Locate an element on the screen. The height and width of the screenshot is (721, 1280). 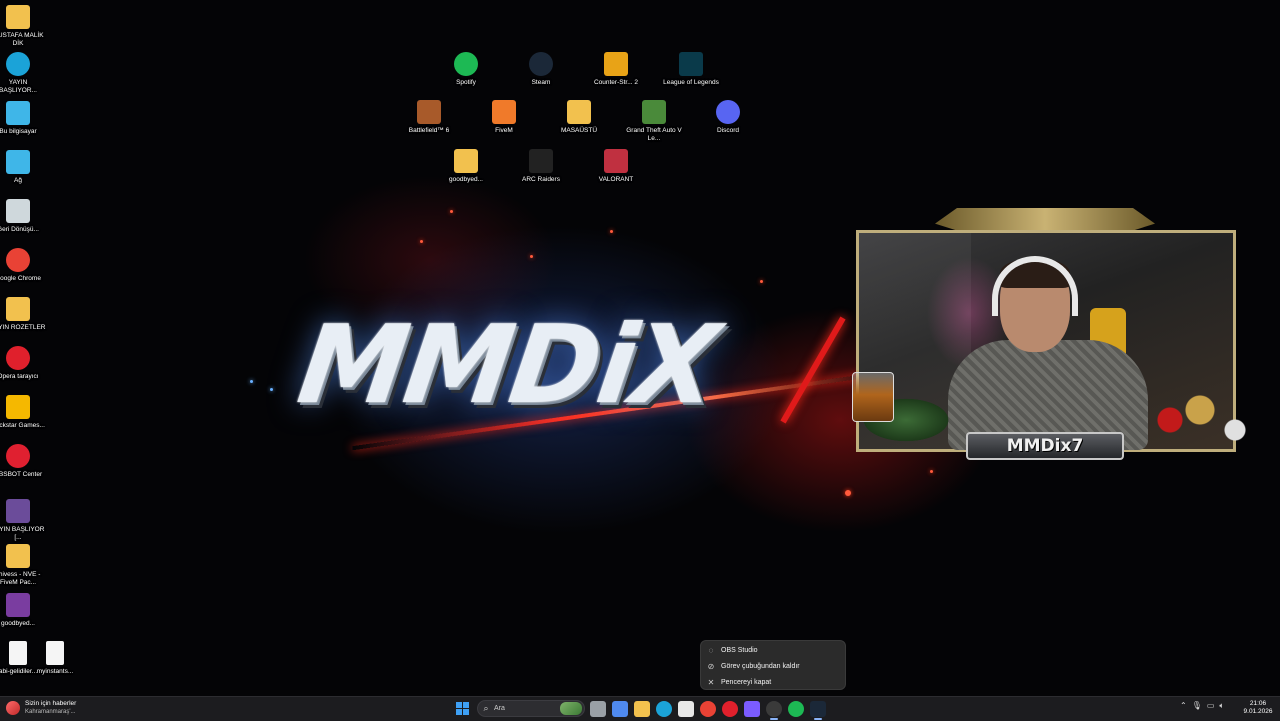
task-view-icon is located at coordinates (598, 709).